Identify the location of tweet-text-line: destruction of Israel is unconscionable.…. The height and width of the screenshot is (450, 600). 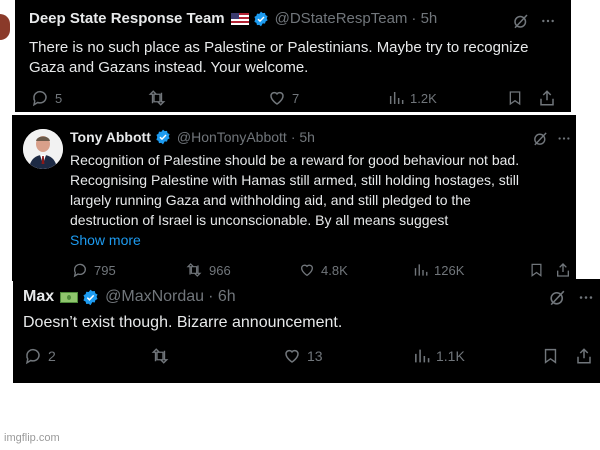
(259, 220).